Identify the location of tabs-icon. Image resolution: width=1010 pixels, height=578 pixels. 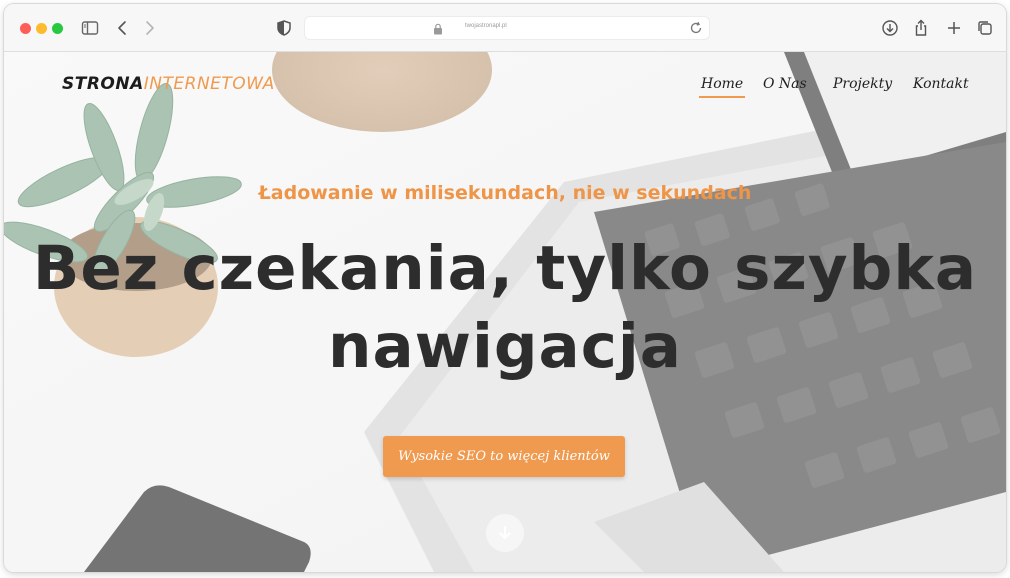
(985, 28).